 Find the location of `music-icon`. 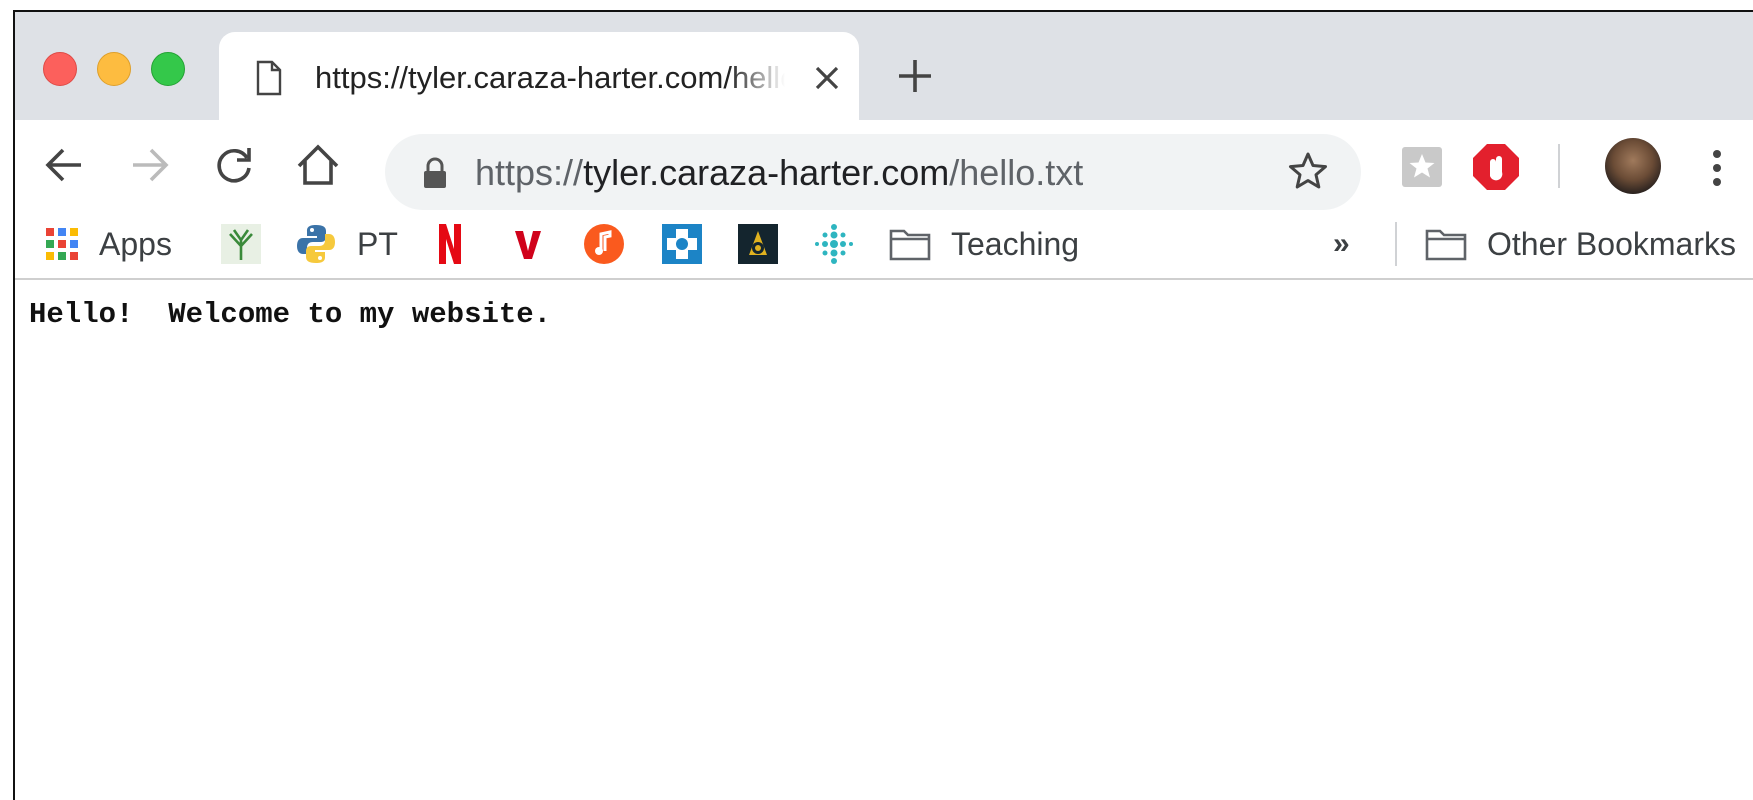

music-icon is located at coordinates (604, 244).